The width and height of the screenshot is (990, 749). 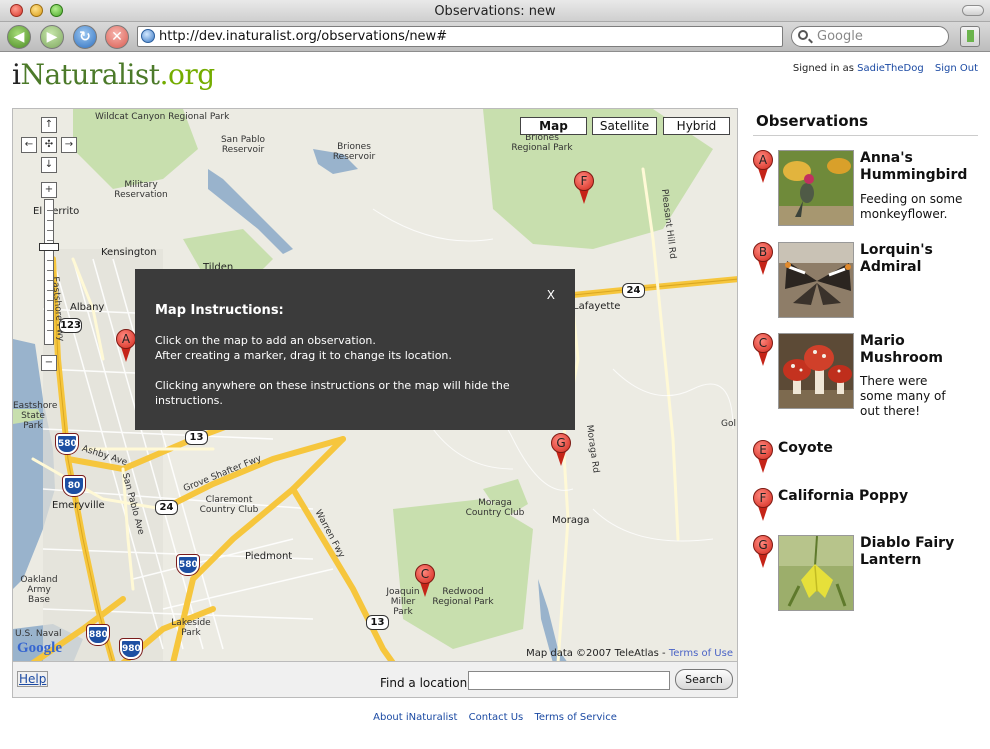 I want to click on map-copyright-text: Map data ©2007 TeleAtlas -, so click(x=596, y=653).